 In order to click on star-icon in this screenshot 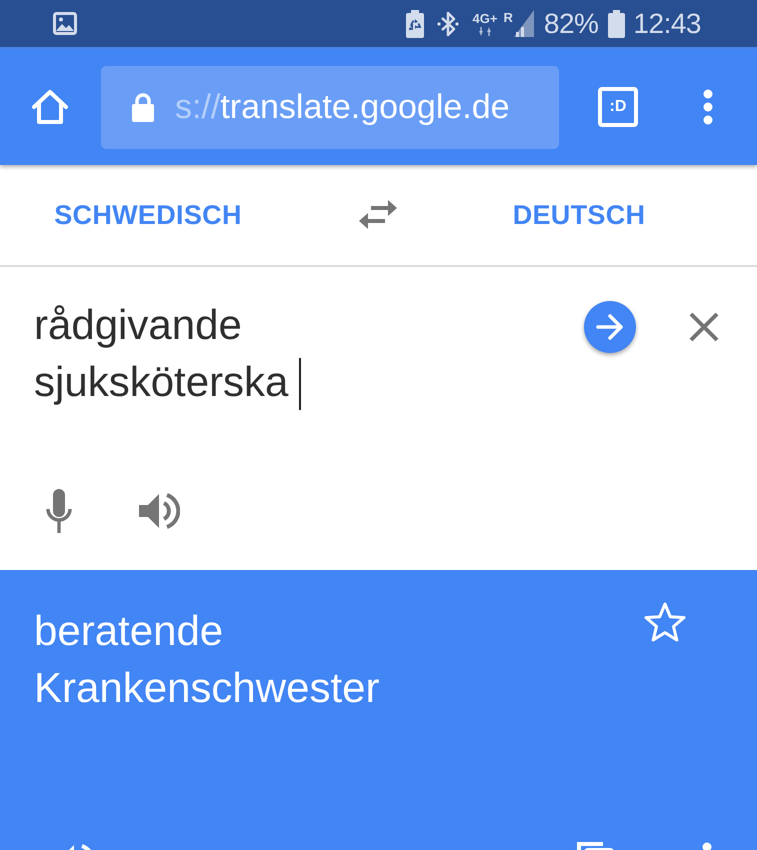, I will do `click(665, 622)`.